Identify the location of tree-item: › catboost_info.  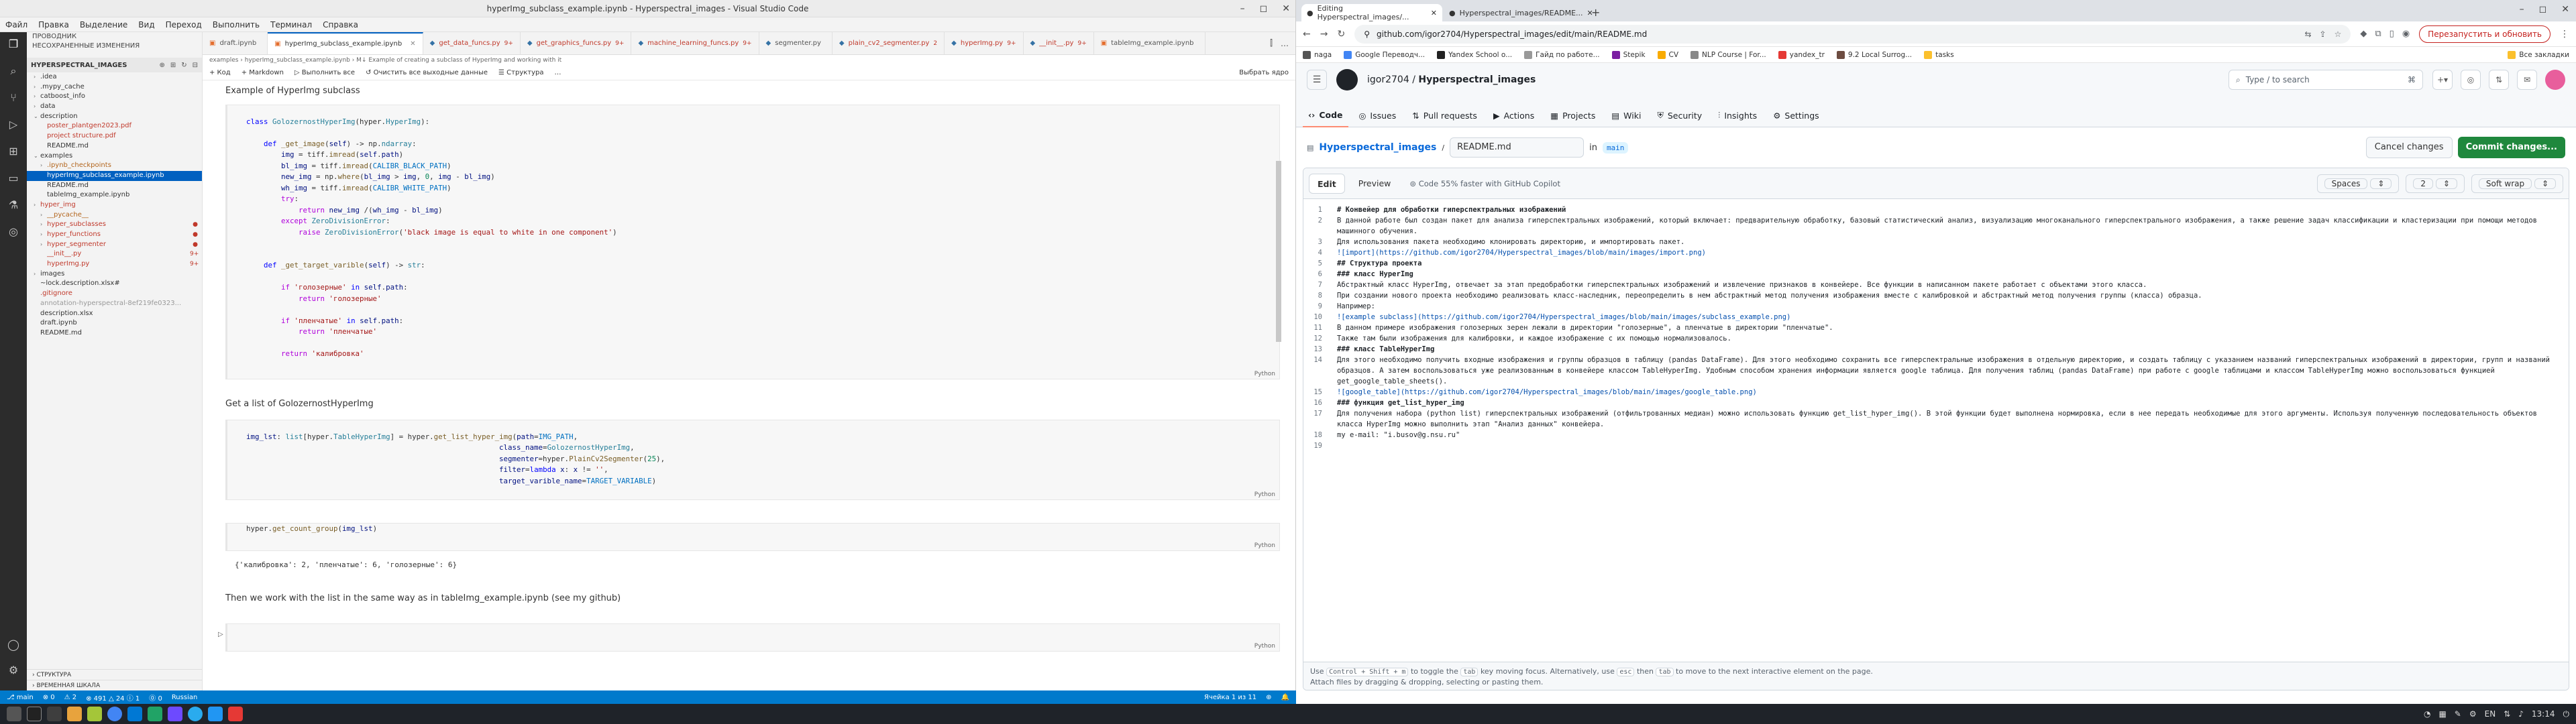
(114, 97).